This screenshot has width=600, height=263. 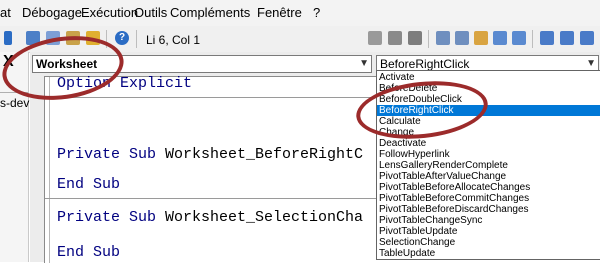 I want to click on list-constants-icon, so click(x=395, y=38).